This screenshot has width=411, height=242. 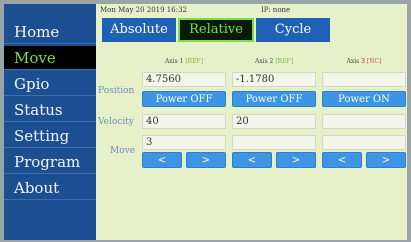 What do you see at coordinates (284, 61) in the screenshot?
I see `axis-2-tag: [REF]` at bounding box center [284, 61].